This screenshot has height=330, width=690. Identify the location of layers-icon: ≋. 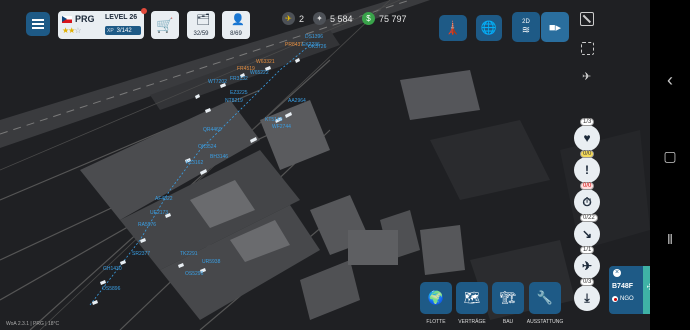
(526, 30).